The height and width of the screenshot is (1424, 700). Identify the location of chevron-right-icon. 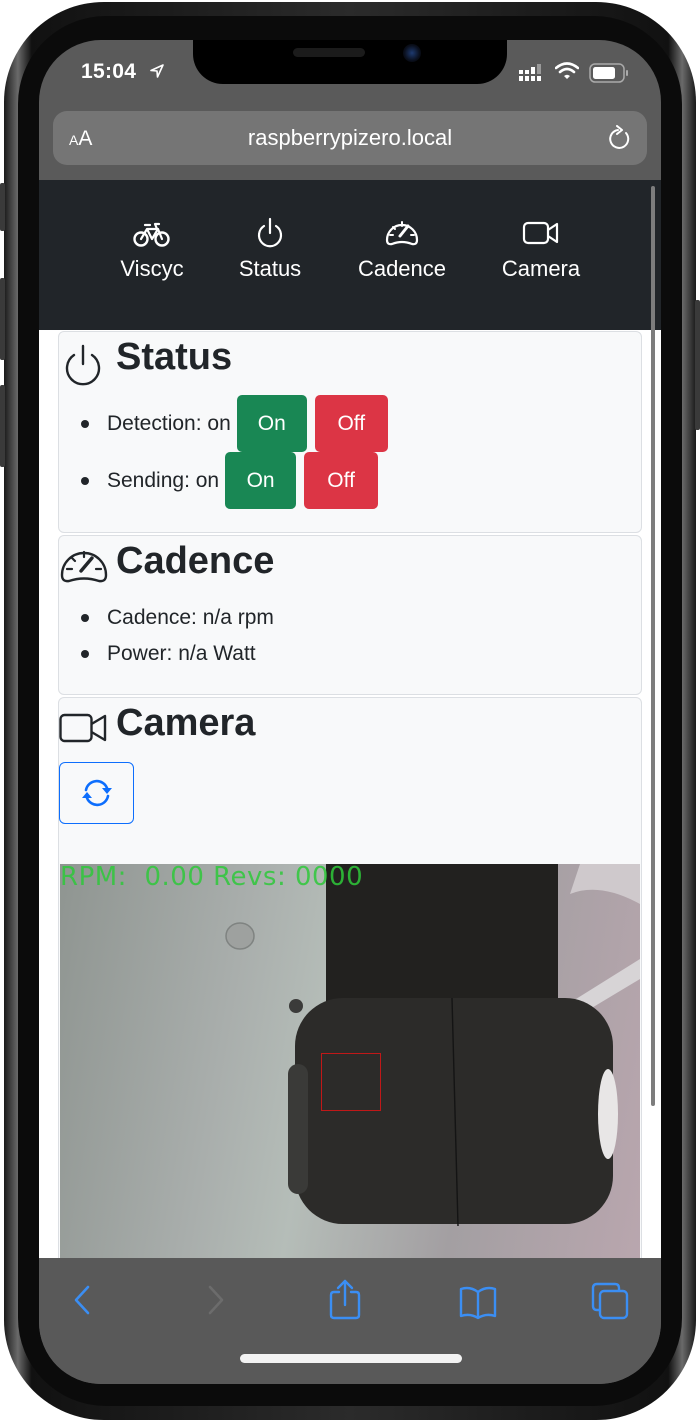
(215, 1300).